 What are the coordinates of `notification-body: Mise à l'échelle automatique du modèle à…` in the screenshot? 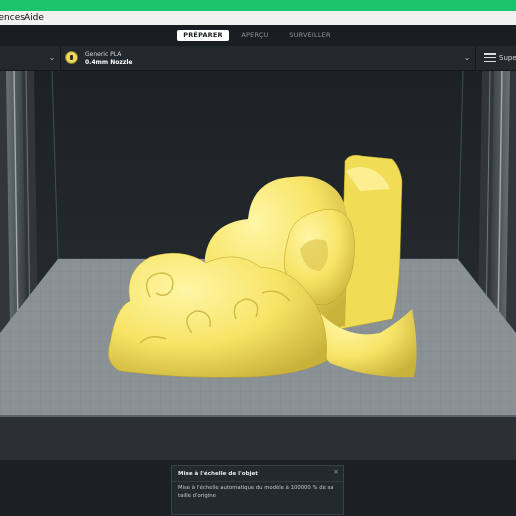 It's located at (256, 492).